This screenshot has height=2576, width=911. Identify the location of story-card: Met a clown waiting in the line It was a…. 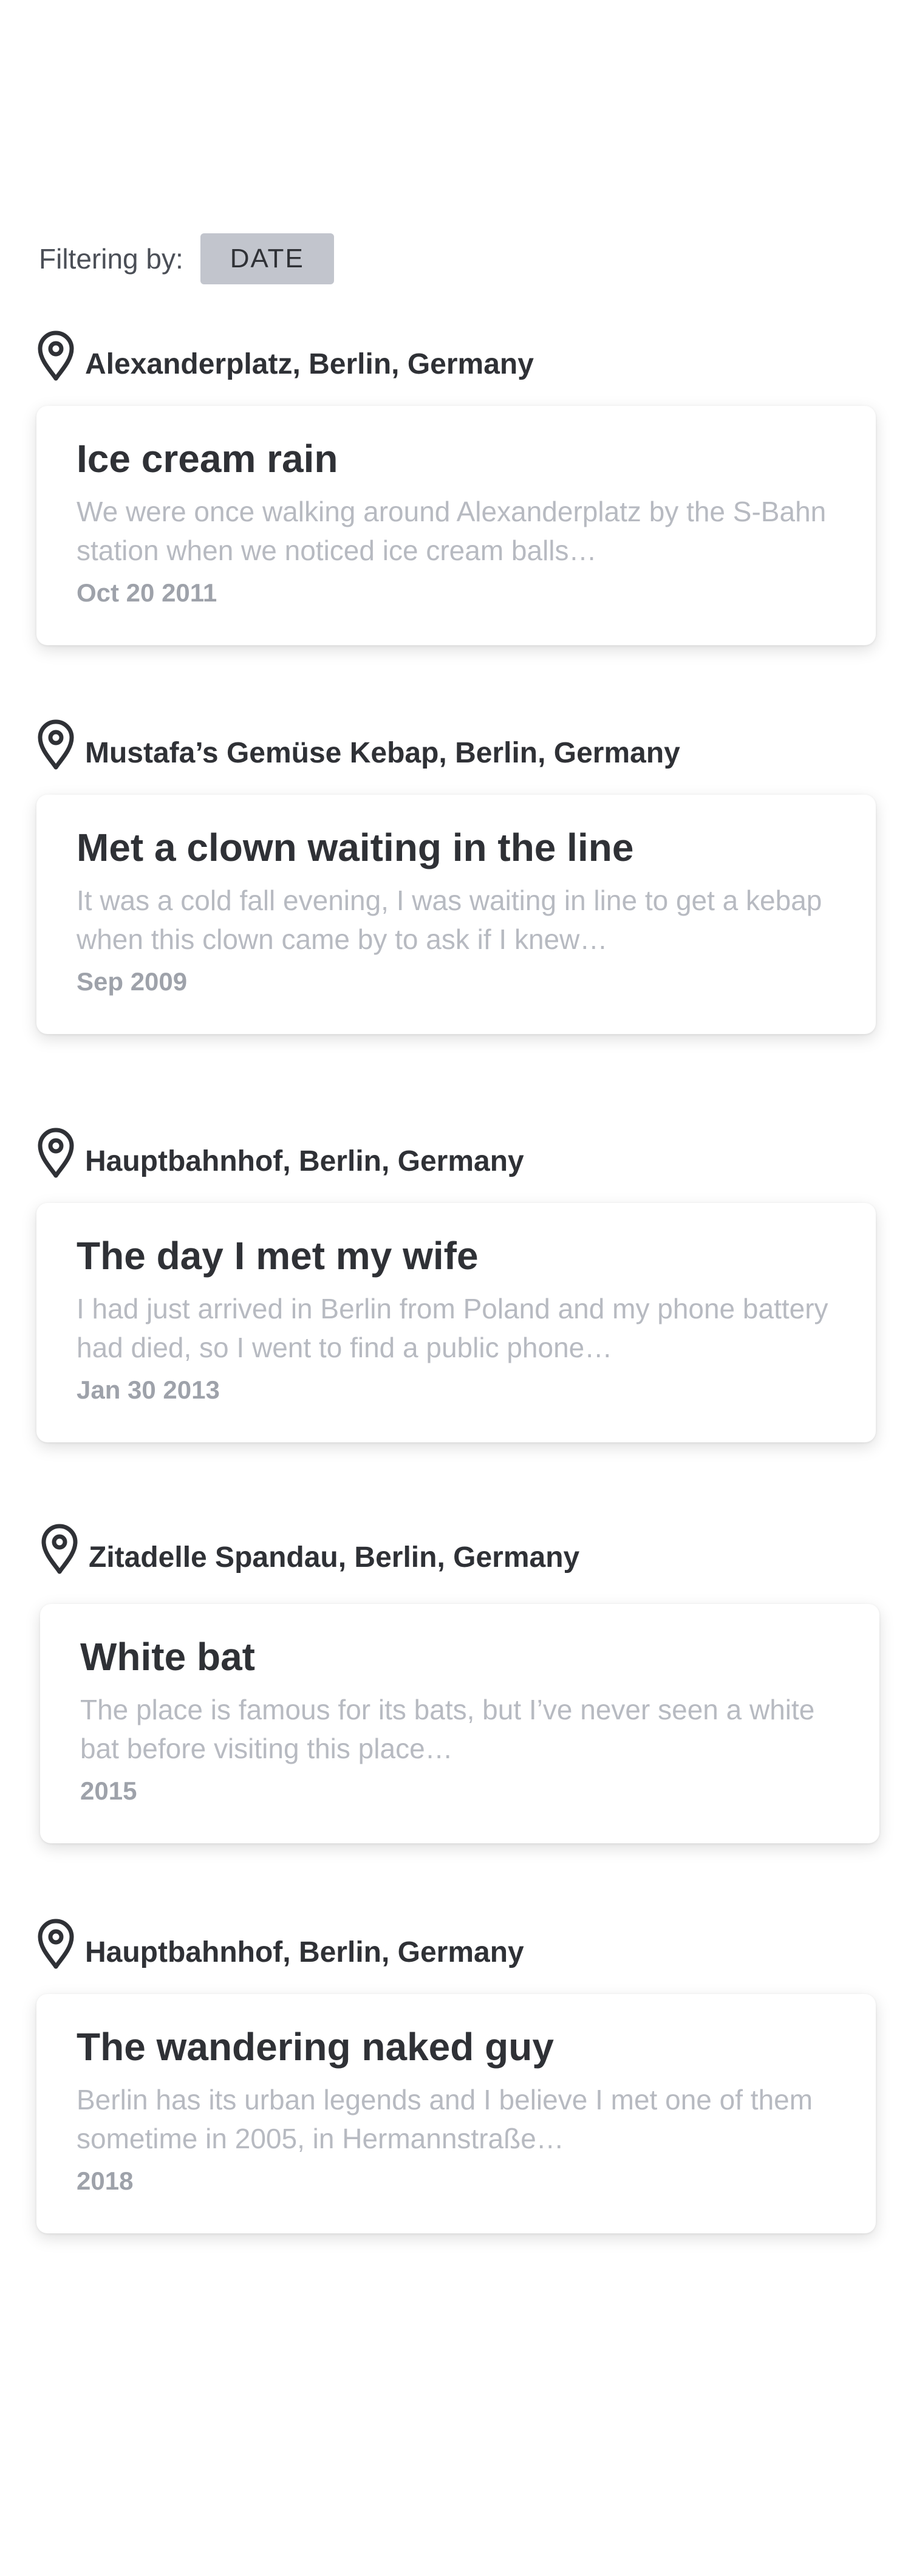
(456, 915).